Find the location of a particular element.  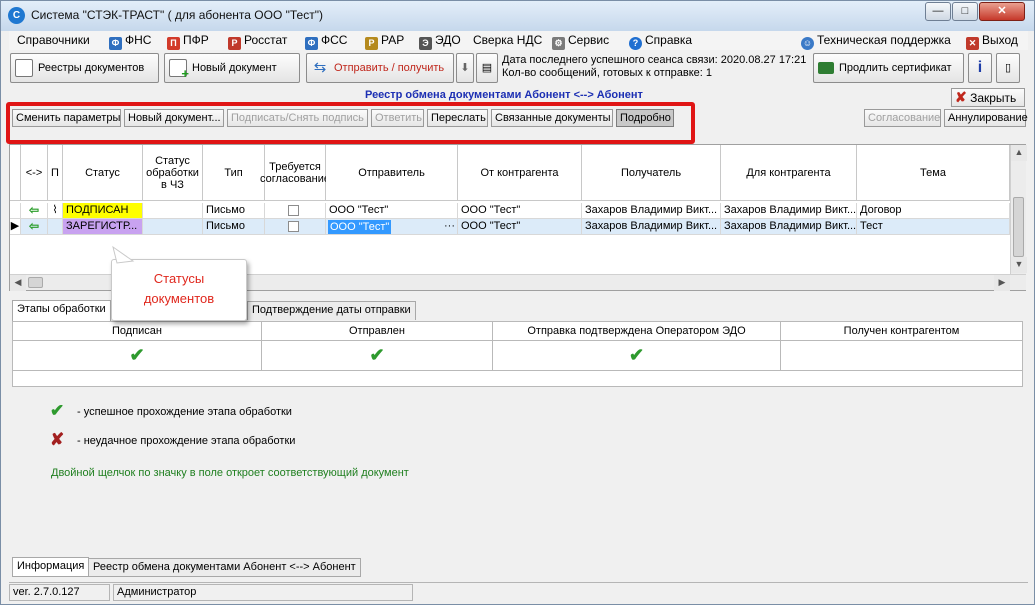

grid-vertical-scrollbar: ▲ ▼ is located at coordinates (1018, 209).